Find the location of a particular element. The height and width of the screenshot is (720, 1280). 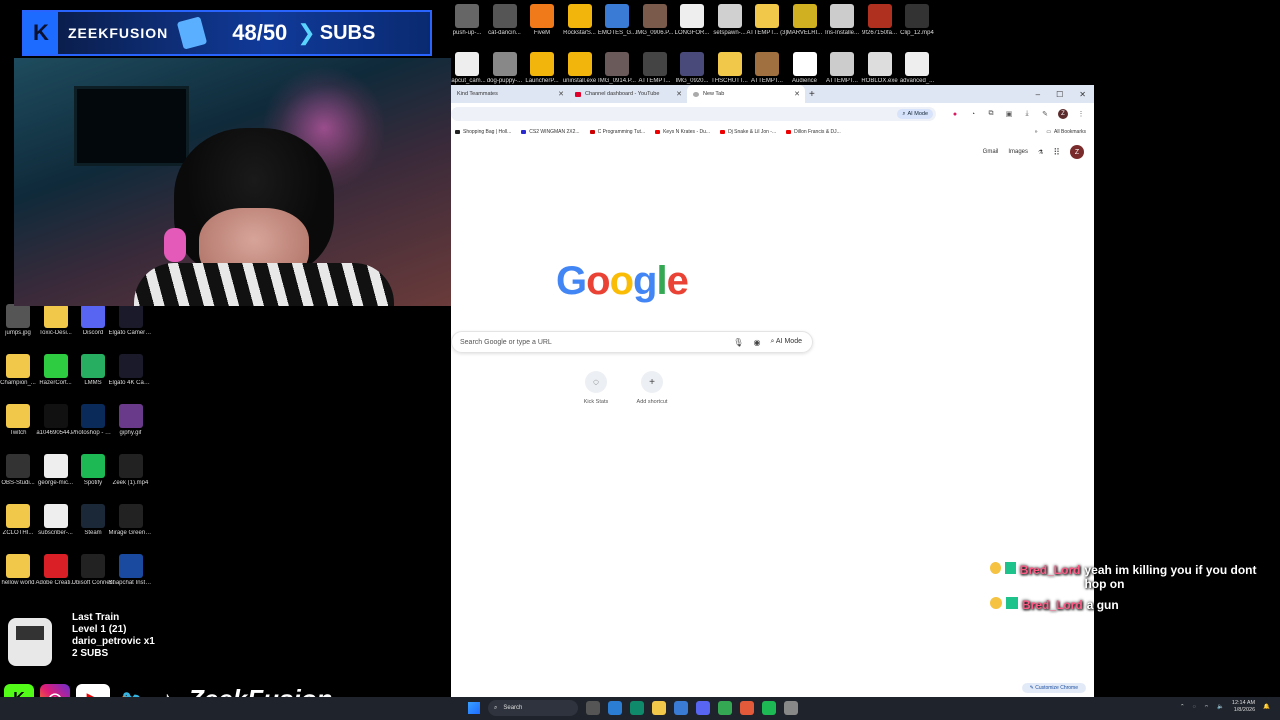

tab-youtube-dashboard: Channel dashboard - YouTube ✕ is located at coordinates (628, 94).